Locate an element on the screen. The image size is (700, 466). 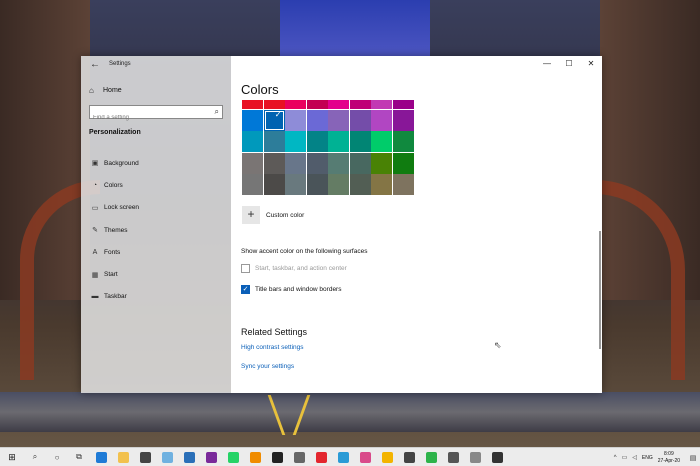
sync-settings-link: Sync your settings is located at coordinates (267, 366).